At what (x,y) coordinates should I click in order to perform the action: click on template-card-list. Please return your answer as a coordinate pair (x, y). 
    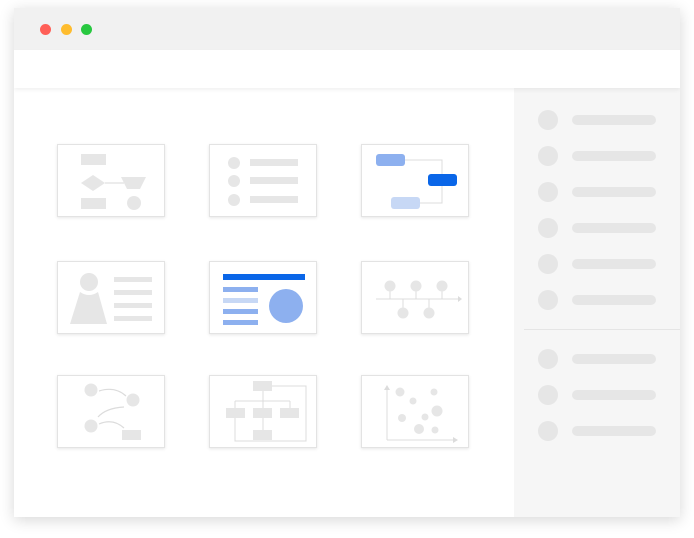
    Looking at the image, I should click on (263, 180).